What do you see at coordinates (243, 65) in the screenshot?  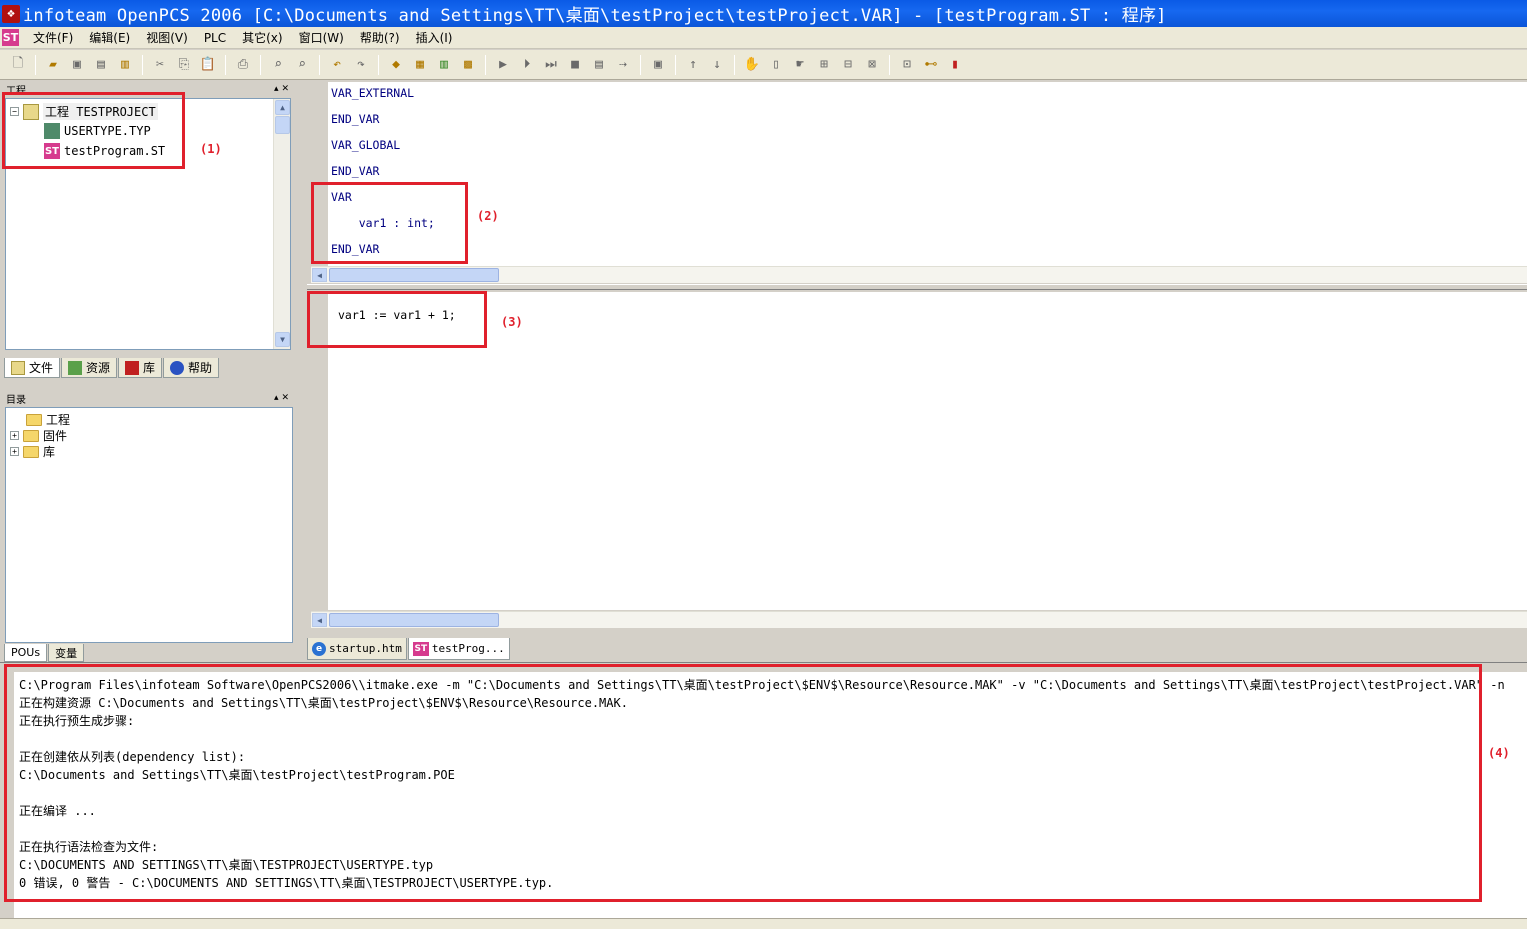 I see `print-icon: ⎙` at bounding box center [243, 65].